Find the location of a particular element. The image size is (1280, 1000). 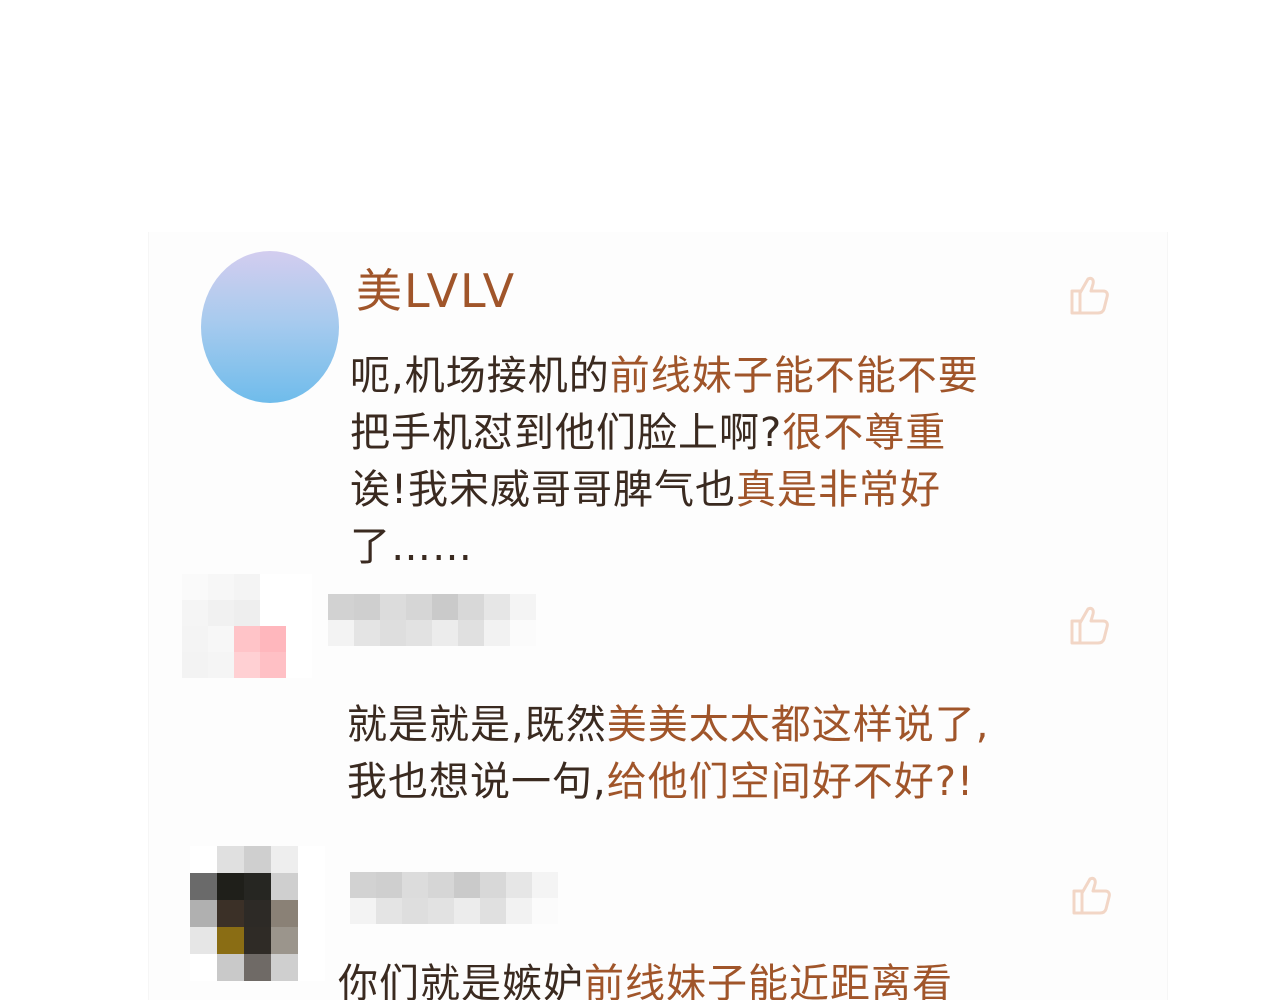

comment-text: 你们就是嫉妒前线妹子能近距离看 is located at coordinates (645, 978).